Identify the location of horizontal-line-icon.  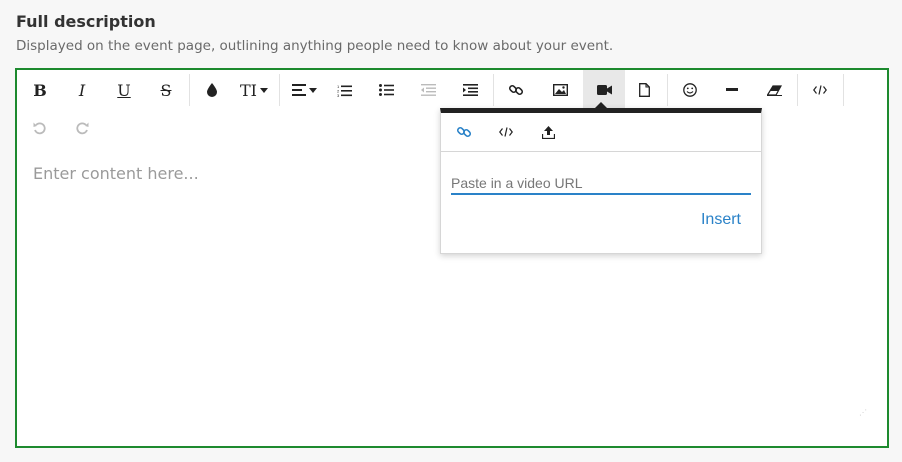
(732, 89).